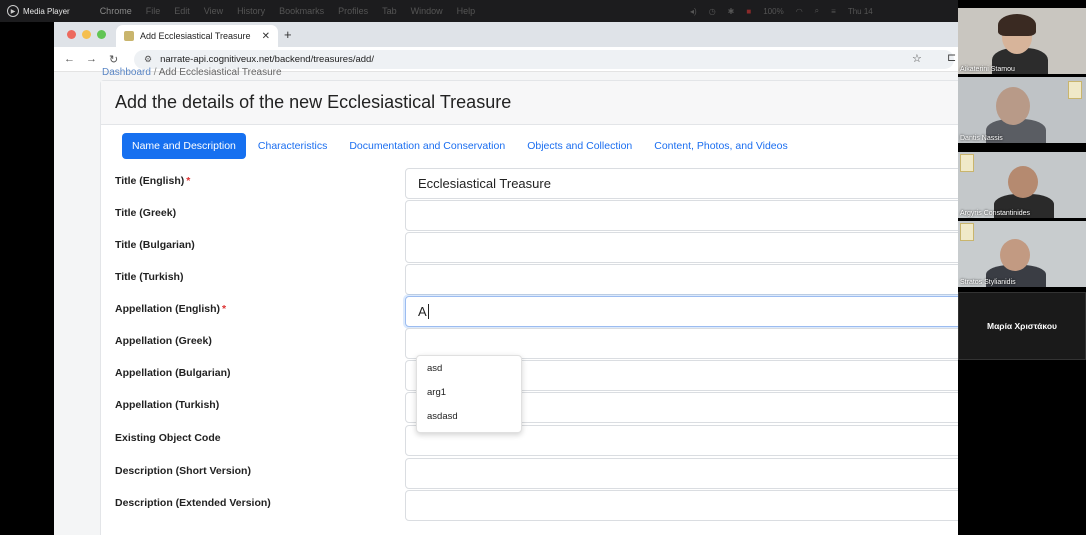 The image size is (1086, 535). What do you see at coordinates (681, 505) in the screenshot?
I see `description-extended-input` at bounding box center [681, 505].